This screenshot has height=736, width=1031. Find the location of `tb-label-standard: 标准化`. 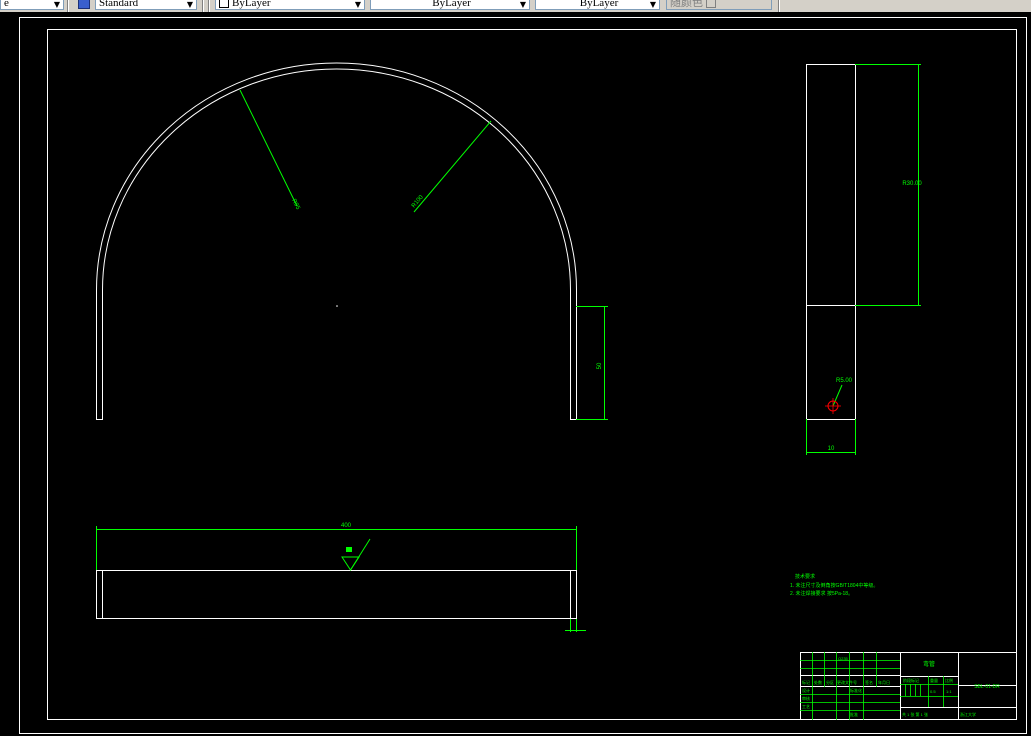

tb-label-standard: 标准化 is located at coordinates (856, 690).